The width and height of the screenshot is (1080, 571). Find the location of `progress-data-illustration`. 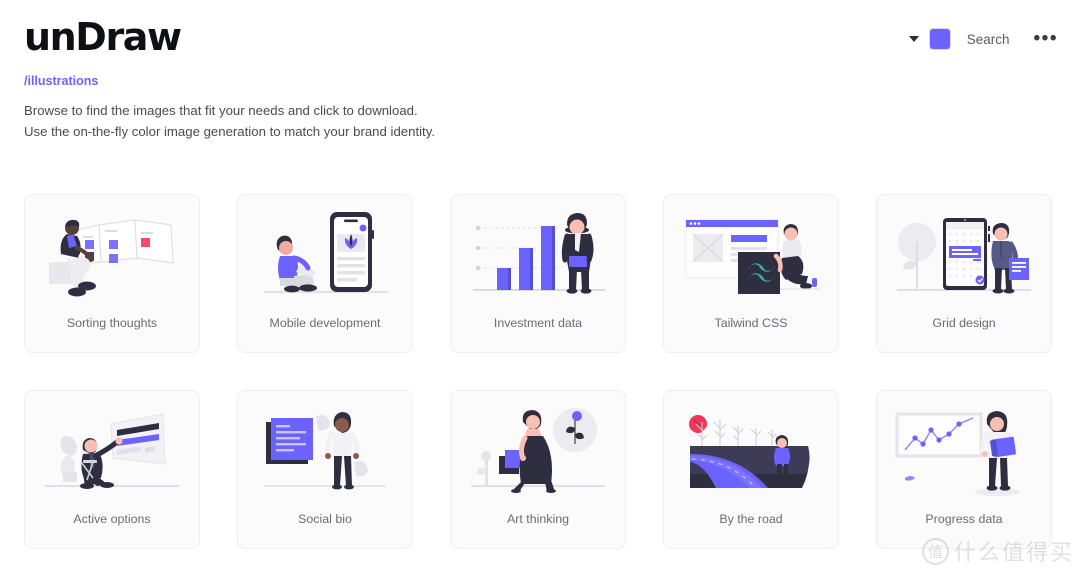

progress-data-illustration is located at coordinates (964, 451).